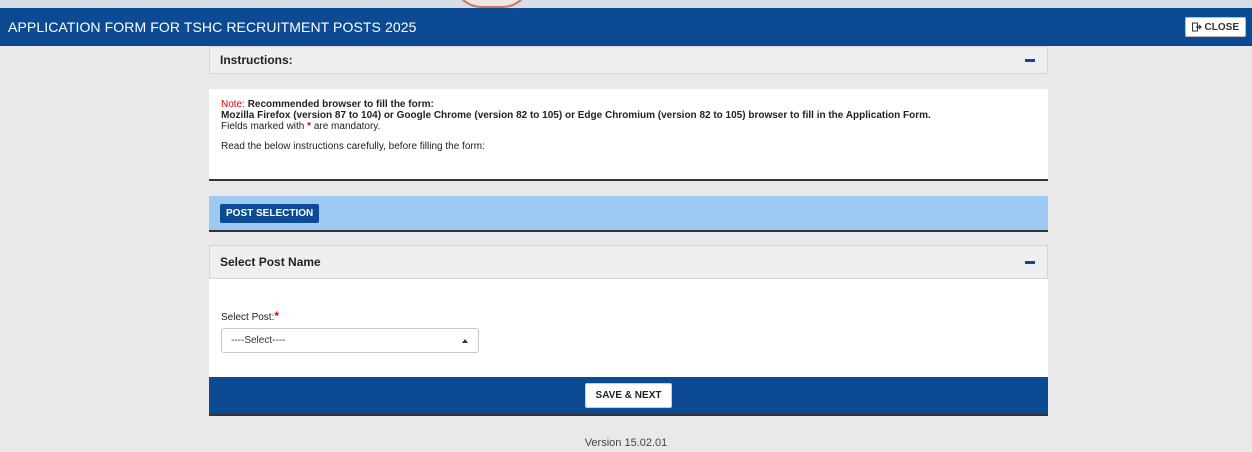 This screenshot has width=1252, height=452. Describe the element at coordinates (233, 104) in the screenshot. I see `note-prefix: Note:` at that location.